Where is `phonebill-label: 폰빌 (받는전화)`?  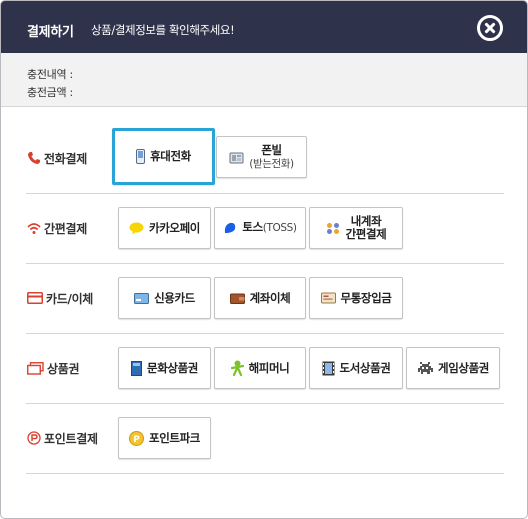 phonebill-label: 폰빌 (받는전화) is located at coordinates (271, 156).